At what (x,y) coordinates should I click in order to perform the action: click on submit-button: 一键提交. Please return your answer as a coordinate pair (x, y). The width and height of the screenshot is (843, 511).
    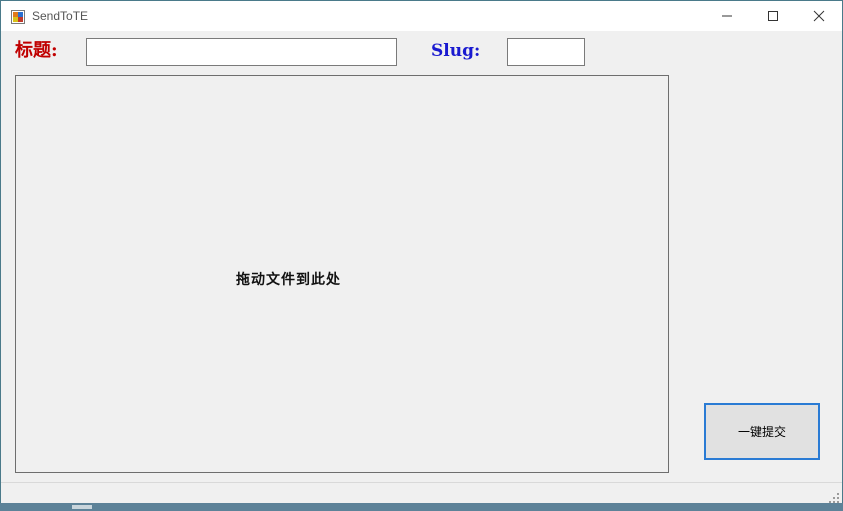
    Looking at the image, I should click on (762, 431).